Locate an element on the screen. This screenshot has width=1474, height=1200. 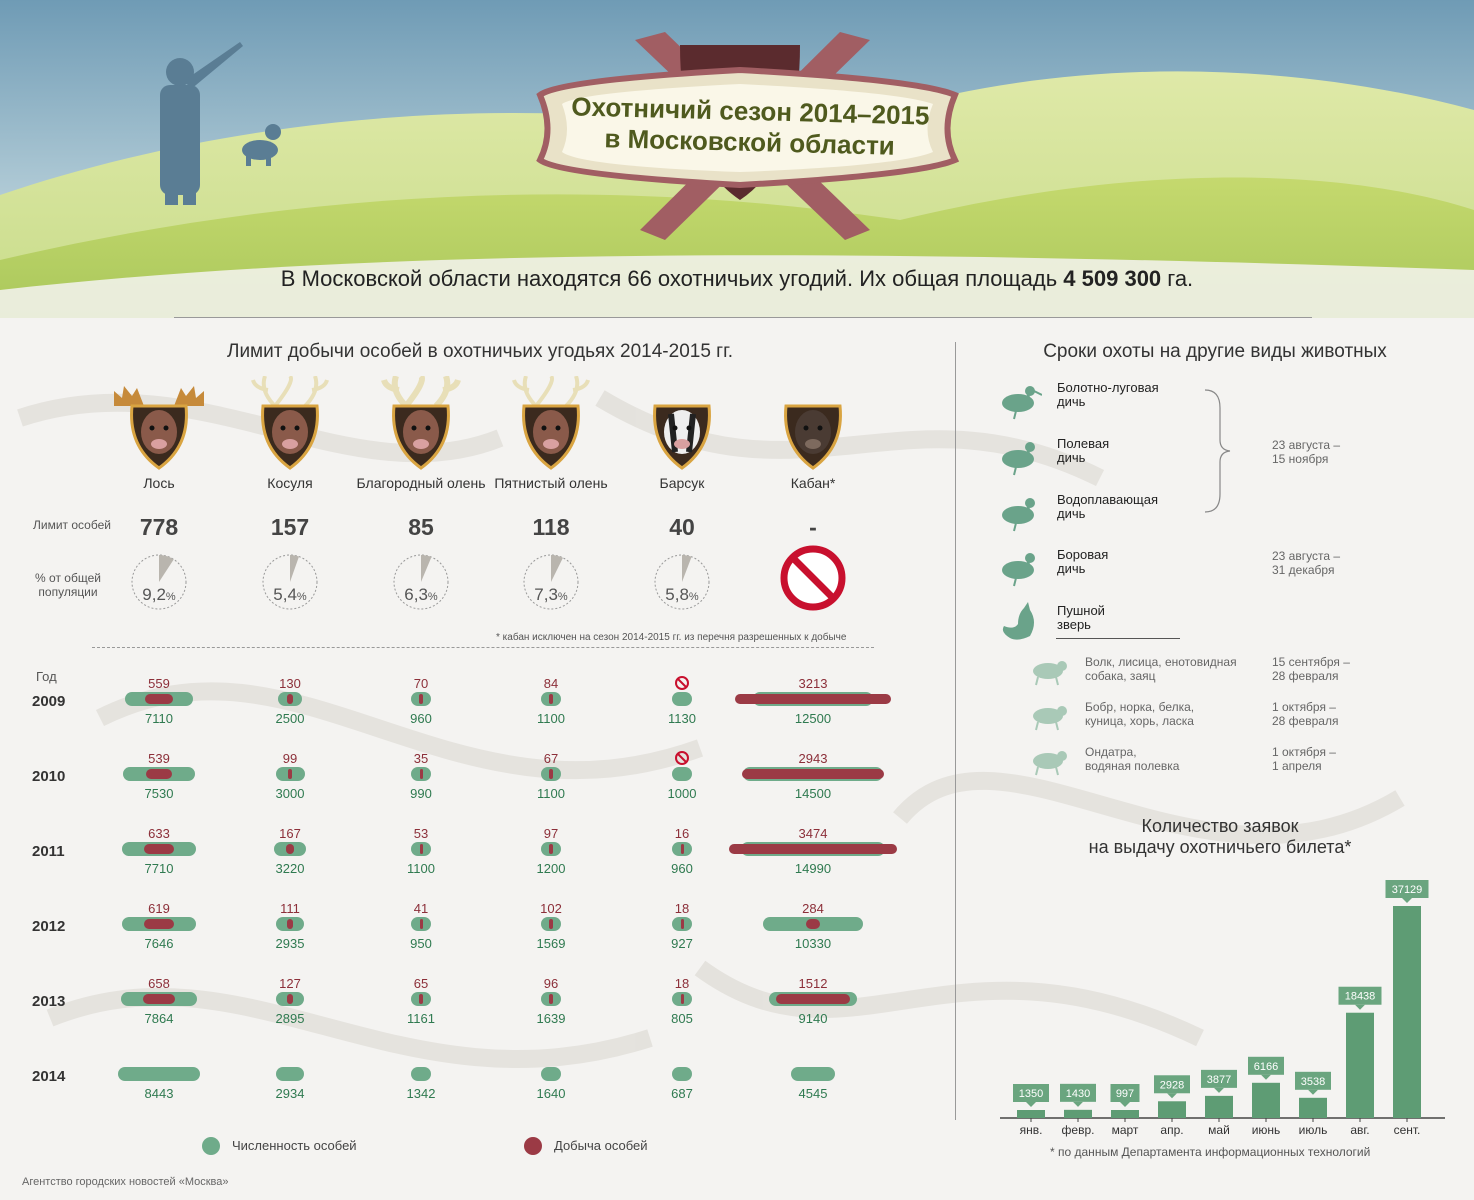
population-value: 687 is located at coordinates (682, 1093).